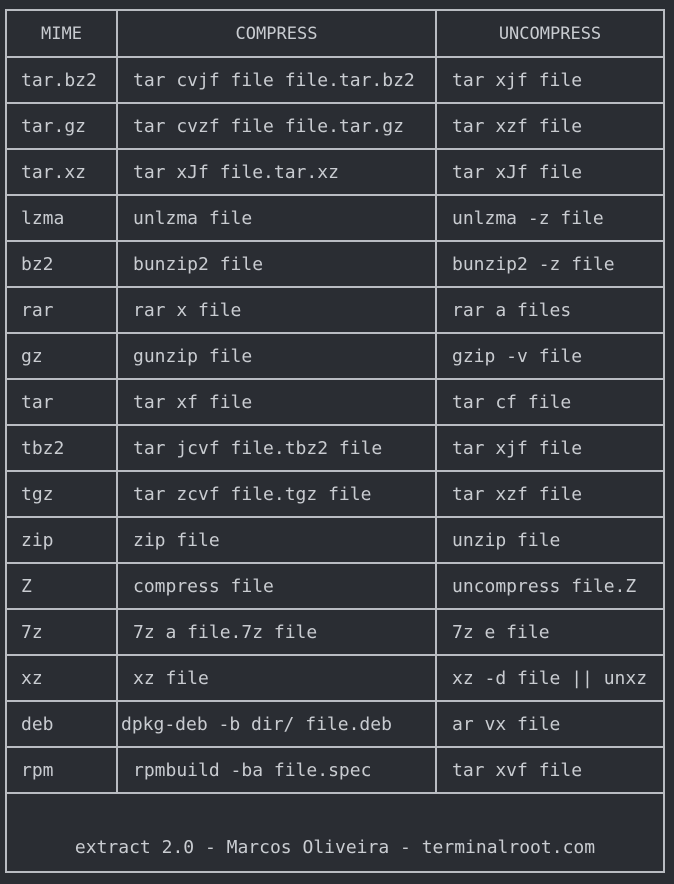 This screenshot has width=674, height=884. I want to click on compress-cell: 7z a file.7z file, so click(276, 632).